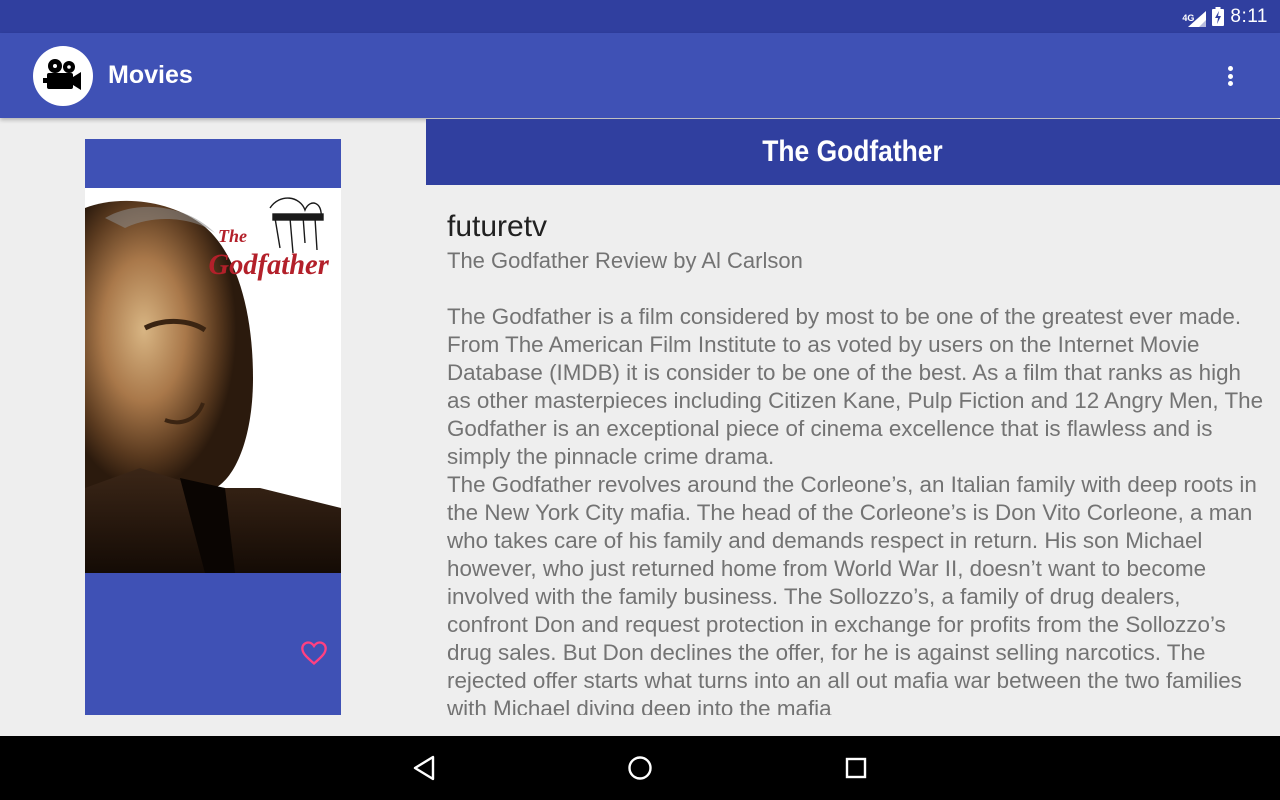 The height and width of the screenshot is (800, 1280). What do you see at coordinates (424, 768) in the screenshot?
I see `back-triangle-icon` at bounding box center [424, 768].